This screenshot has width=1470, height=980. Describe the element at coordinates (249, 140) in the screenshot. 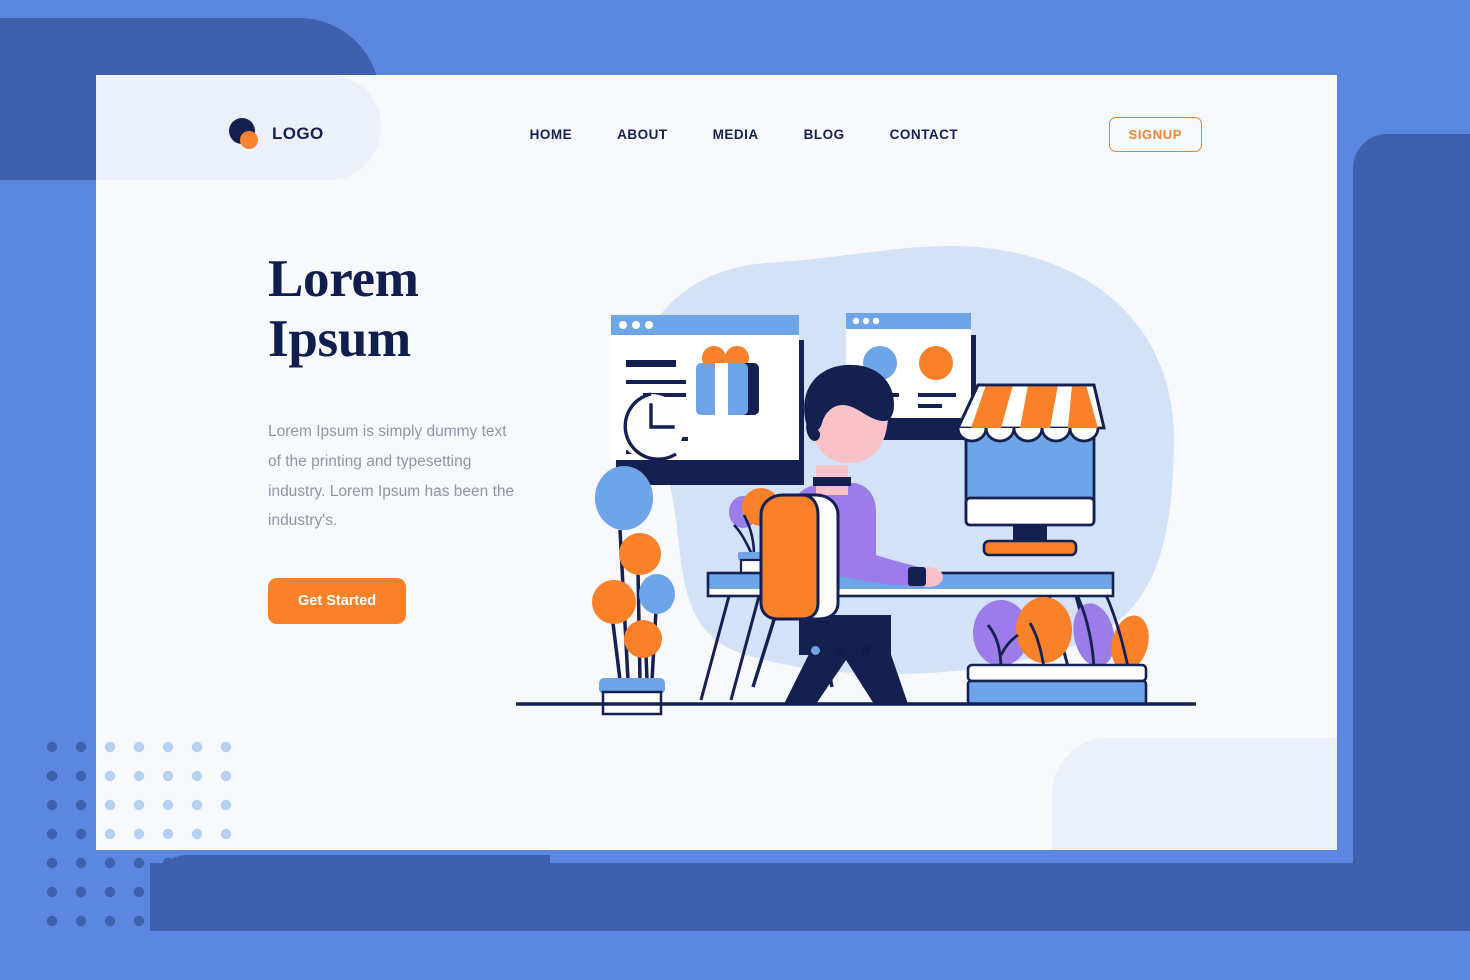

I see `circle-orange-icon` at that location.